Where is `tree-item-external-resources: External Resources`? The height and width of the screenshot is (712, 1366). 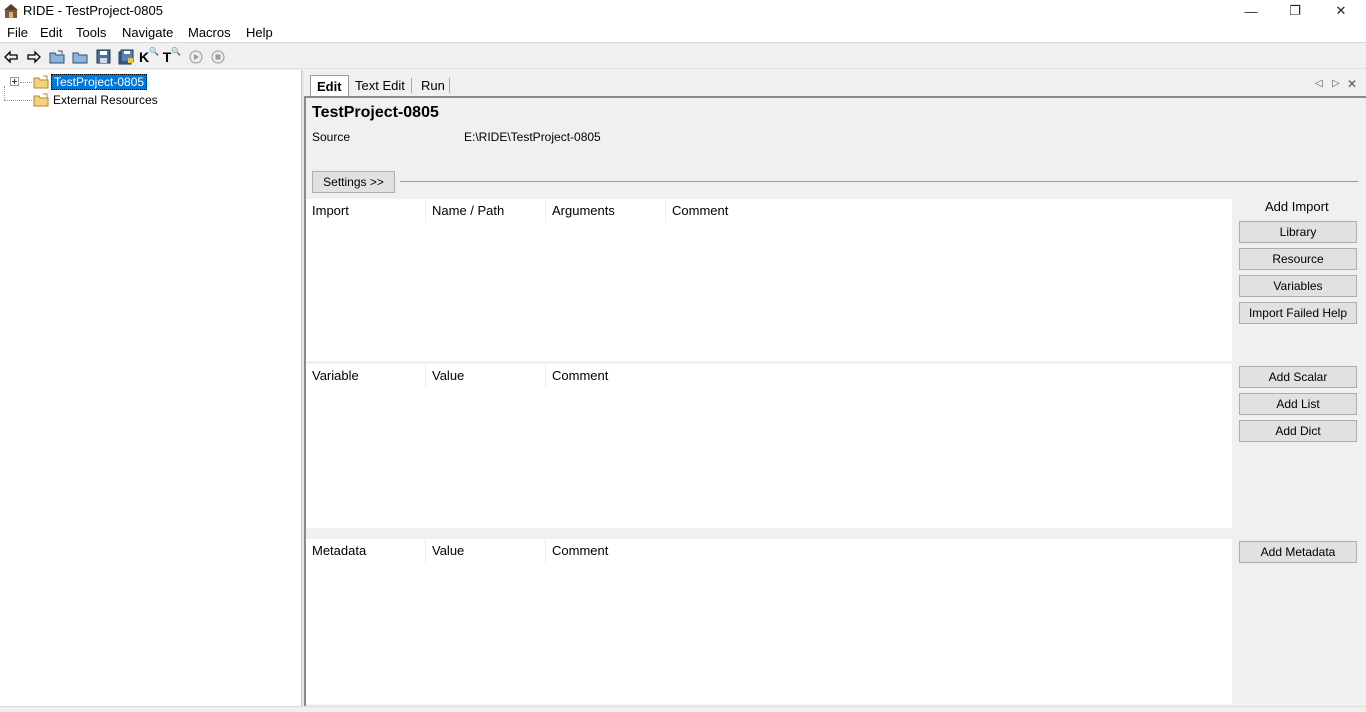
tree-item-external-resources: External Resources is located at coordinates (105, 100).